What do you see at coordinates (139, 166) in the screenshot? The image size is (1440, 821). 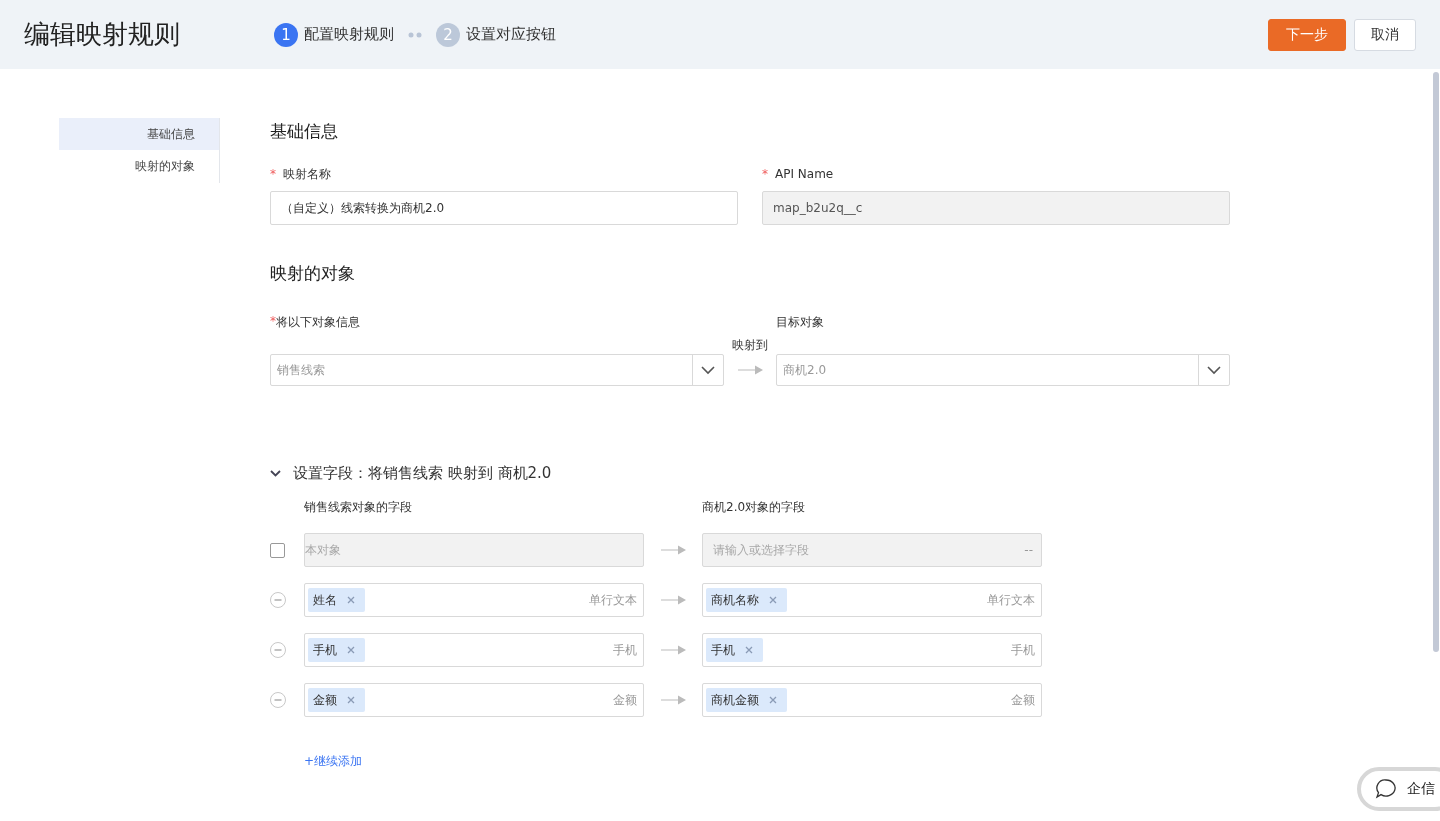 I see `sidebar-item: 映射的对象` at bounding box center [139, 166].